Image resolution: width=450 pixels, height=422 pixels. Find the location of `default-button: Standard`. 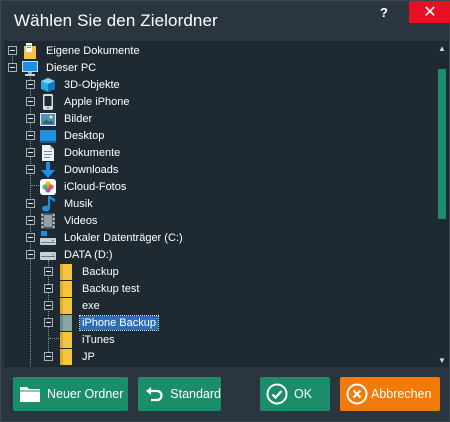

default-button: Standard is located at coordinates (179, 394).